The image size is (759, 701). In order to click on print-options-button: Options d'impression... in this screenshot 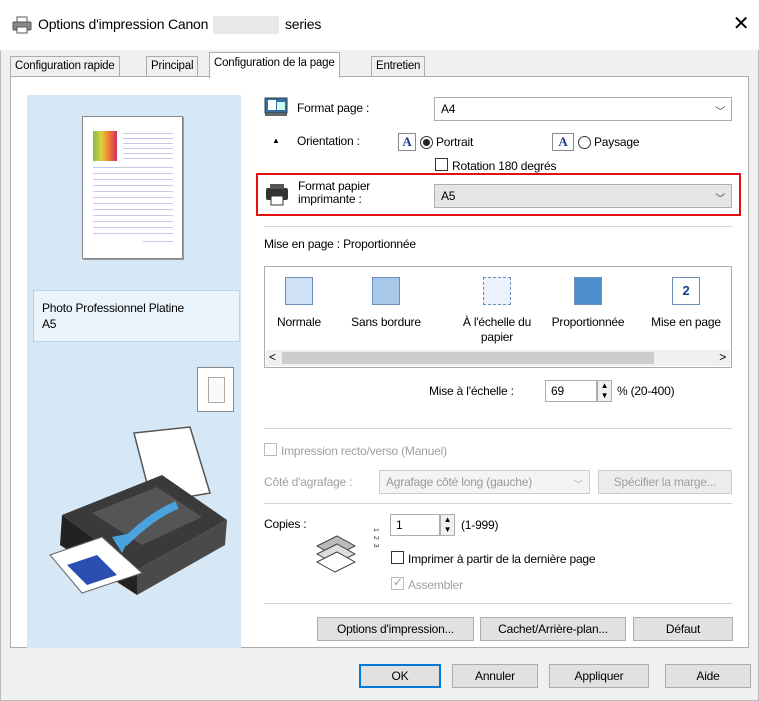, I will do `click(395, 629)`.